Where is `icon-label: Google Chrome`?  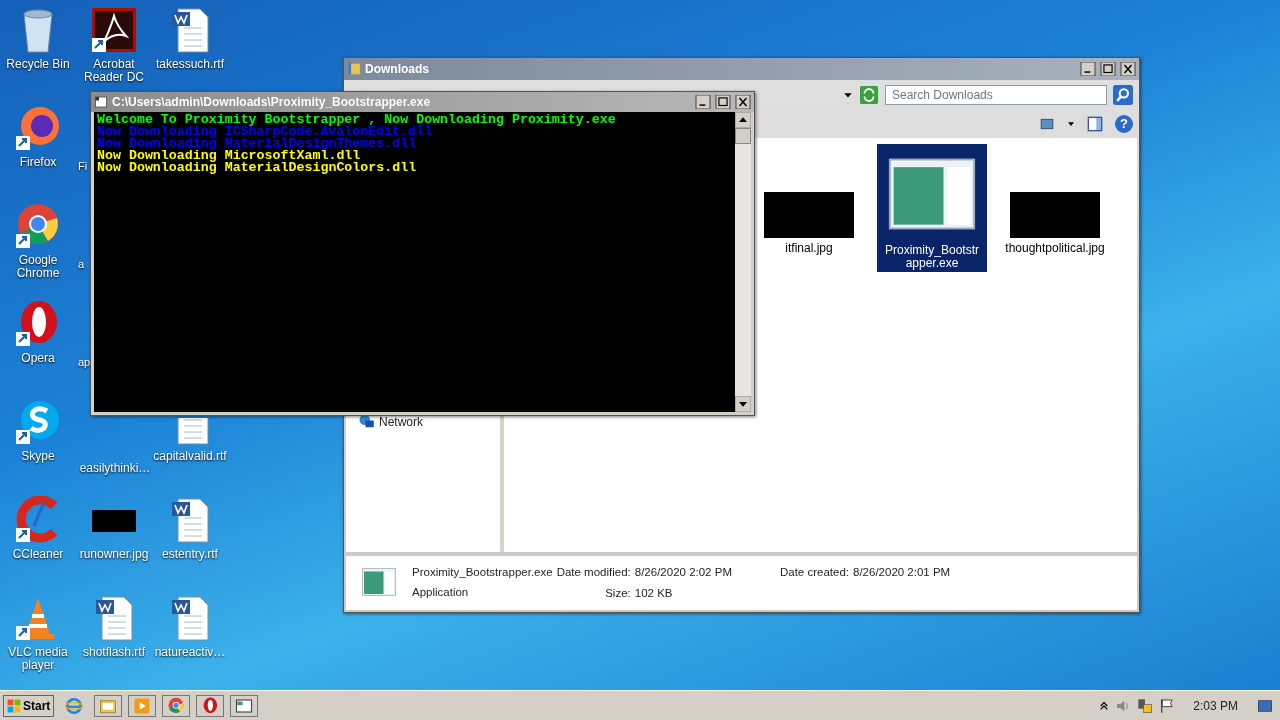 icon-label: Google Chrome is located at coordinates (38, 267).